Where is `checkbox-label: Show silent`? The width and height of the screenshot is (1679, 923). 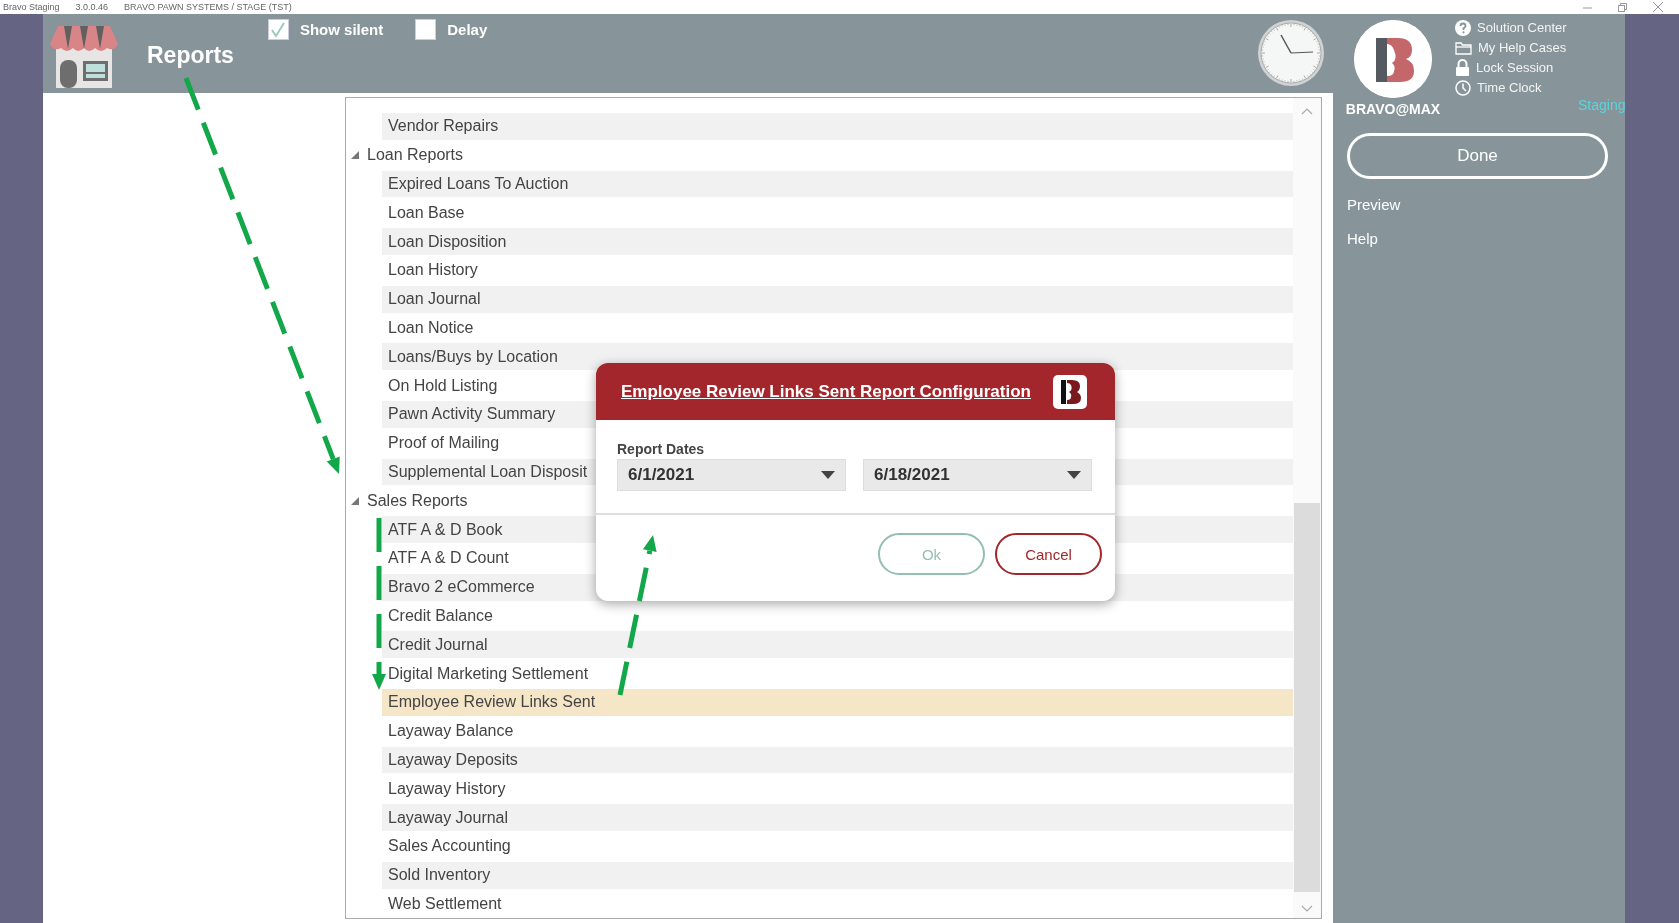
checkbox-label: Show silent is located at coordinates (341, 29).